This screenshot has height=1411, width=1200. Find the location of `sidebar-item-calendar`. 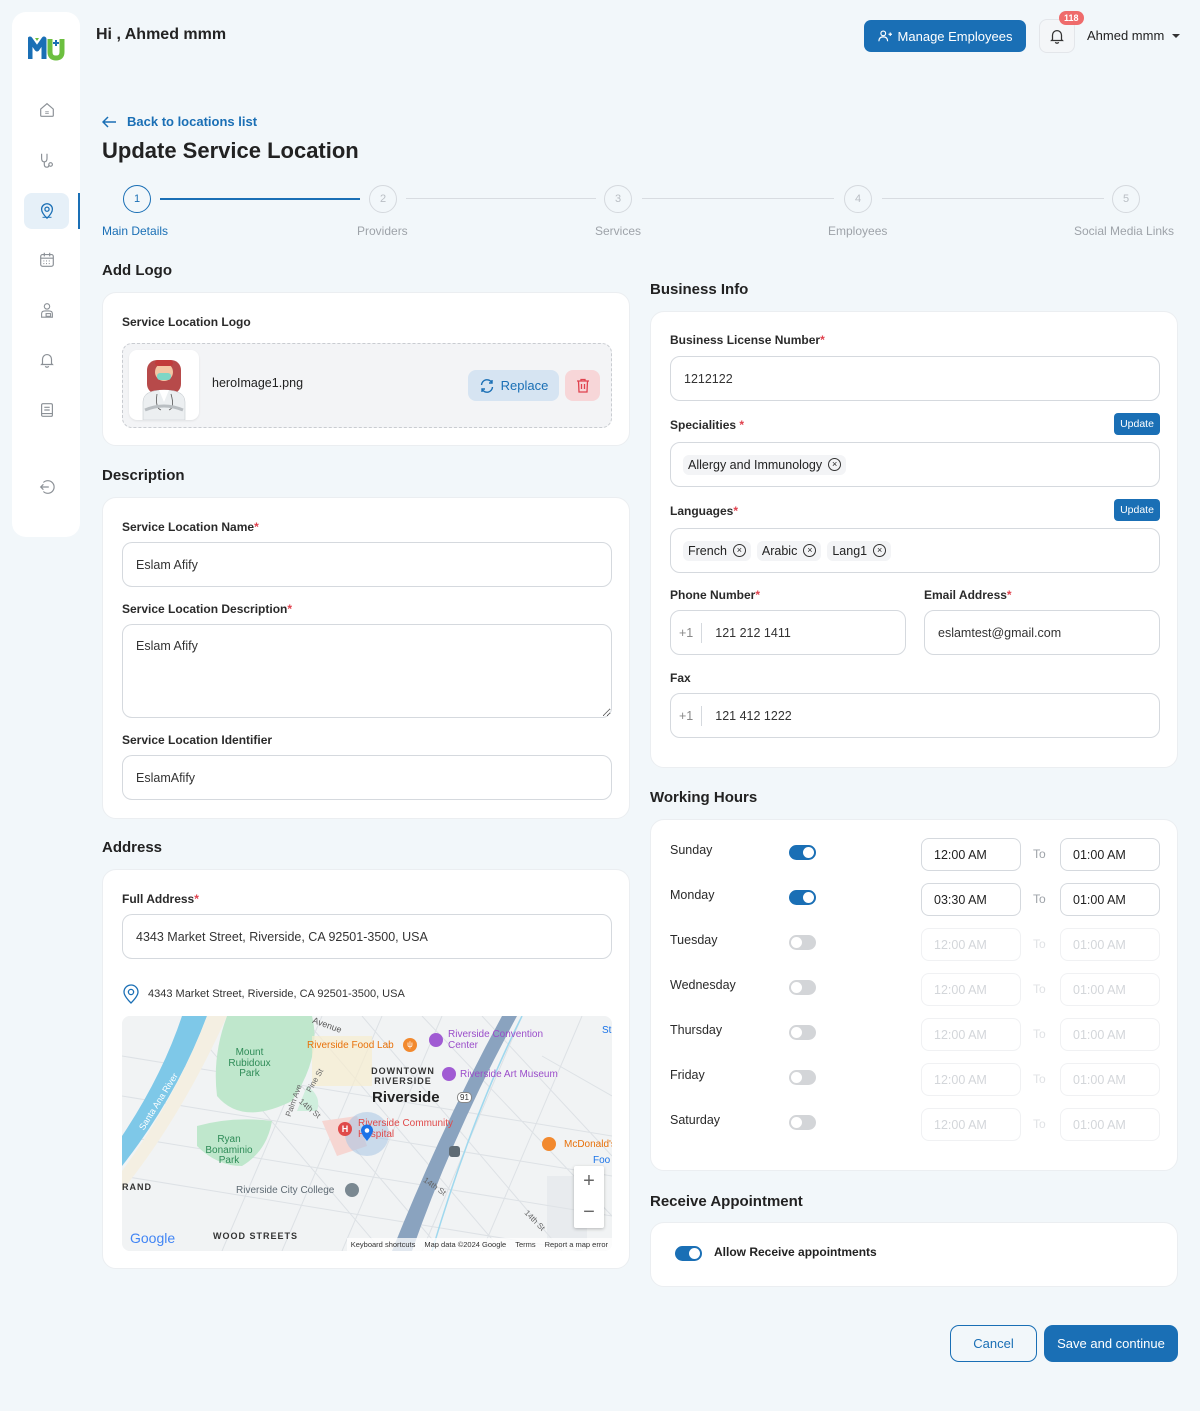

sidebar-item-calendar is located at coordinates (46, 260).